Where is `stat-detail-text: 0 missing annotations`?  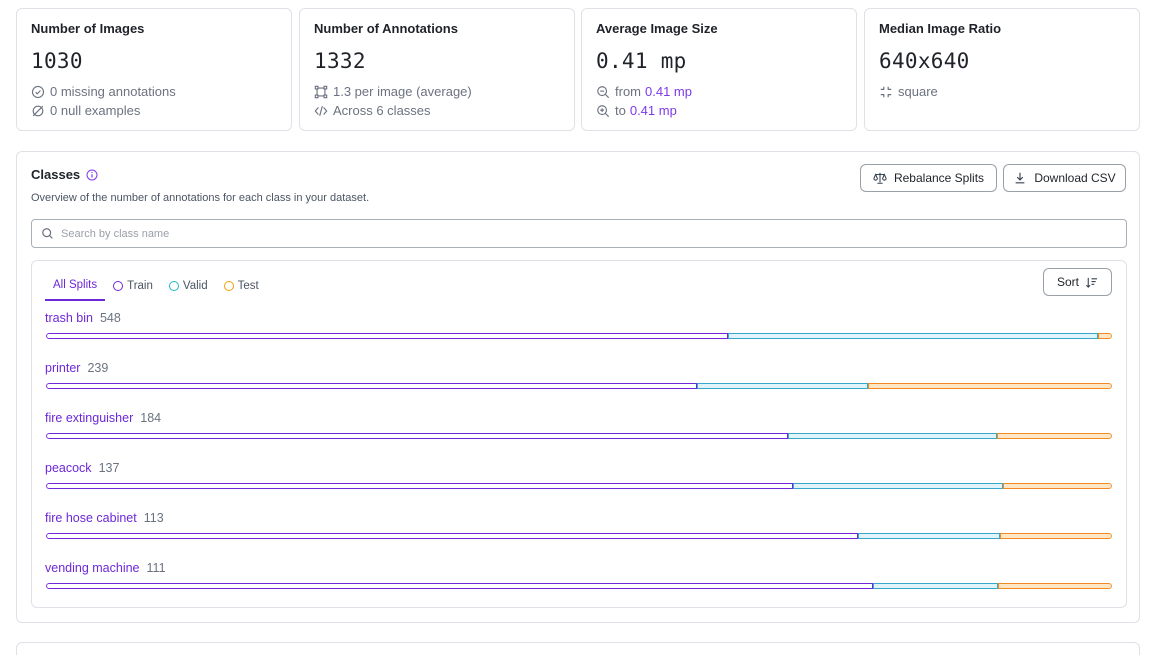 stat-detail-text: 0 missing annotations is located at coordinates (113, 91).